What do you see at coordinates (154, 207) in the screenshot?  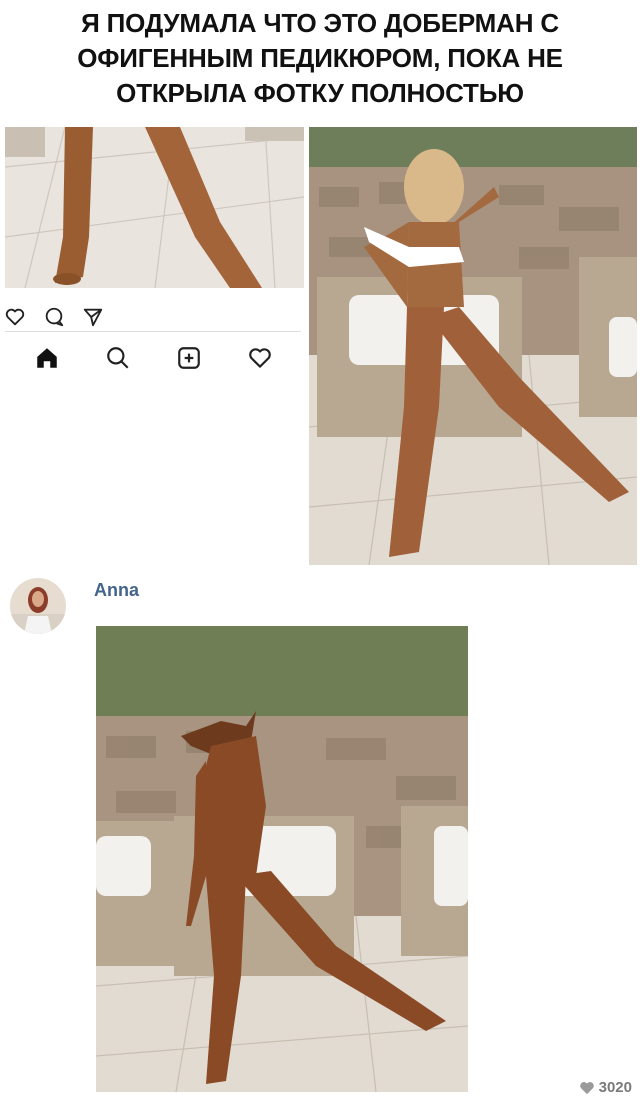 I see `cropped-legs-photo` at bounding box center [154, 207].